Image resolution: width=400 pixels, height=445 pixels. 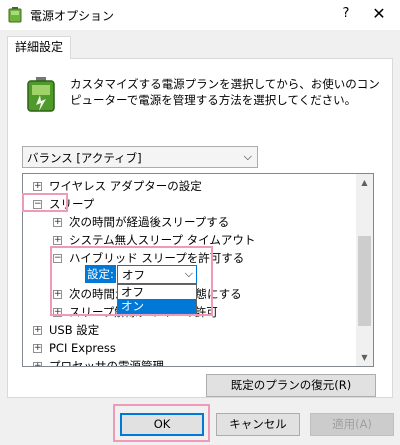 I want to click on tree-item-label: USB 設定, so click(x=74, y=330).